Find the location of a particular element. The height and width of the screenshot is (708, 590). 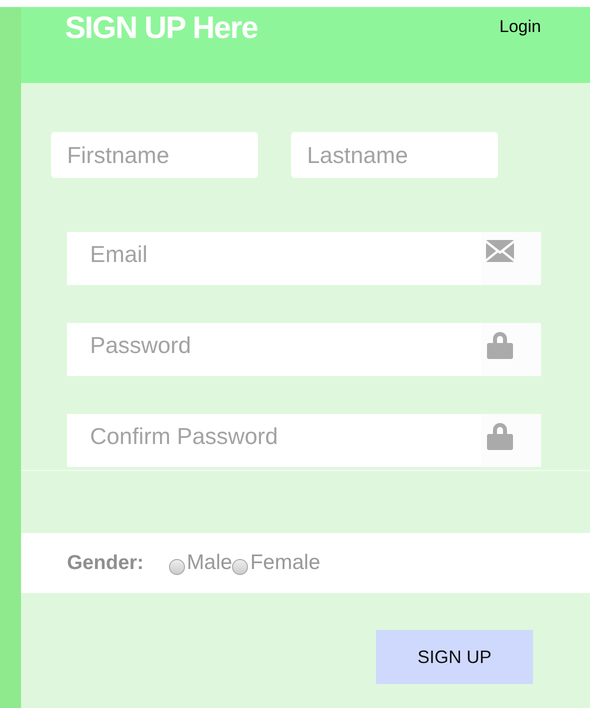

sign-up-button: SIGN UP is located at coordinates (454, 657).